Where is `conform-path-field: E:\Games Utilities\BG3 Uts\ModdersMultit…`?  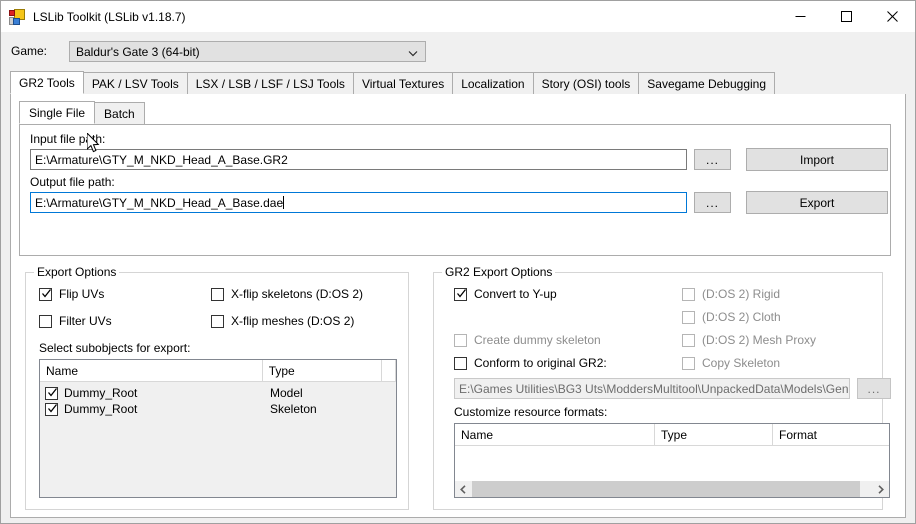 conform-path-field: E:\Games Utilities\BG3 Uts\ModdersMultit… is located at coordinates (652, 388).